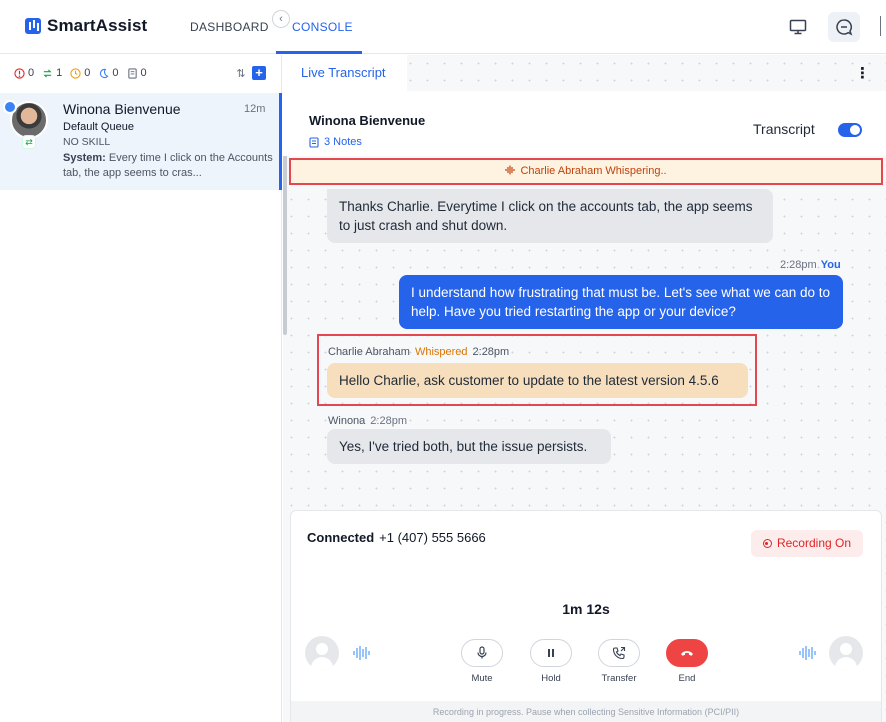 This screenshot has height=722, width=886. I want to click on agent-avatar, so click(322, 653).